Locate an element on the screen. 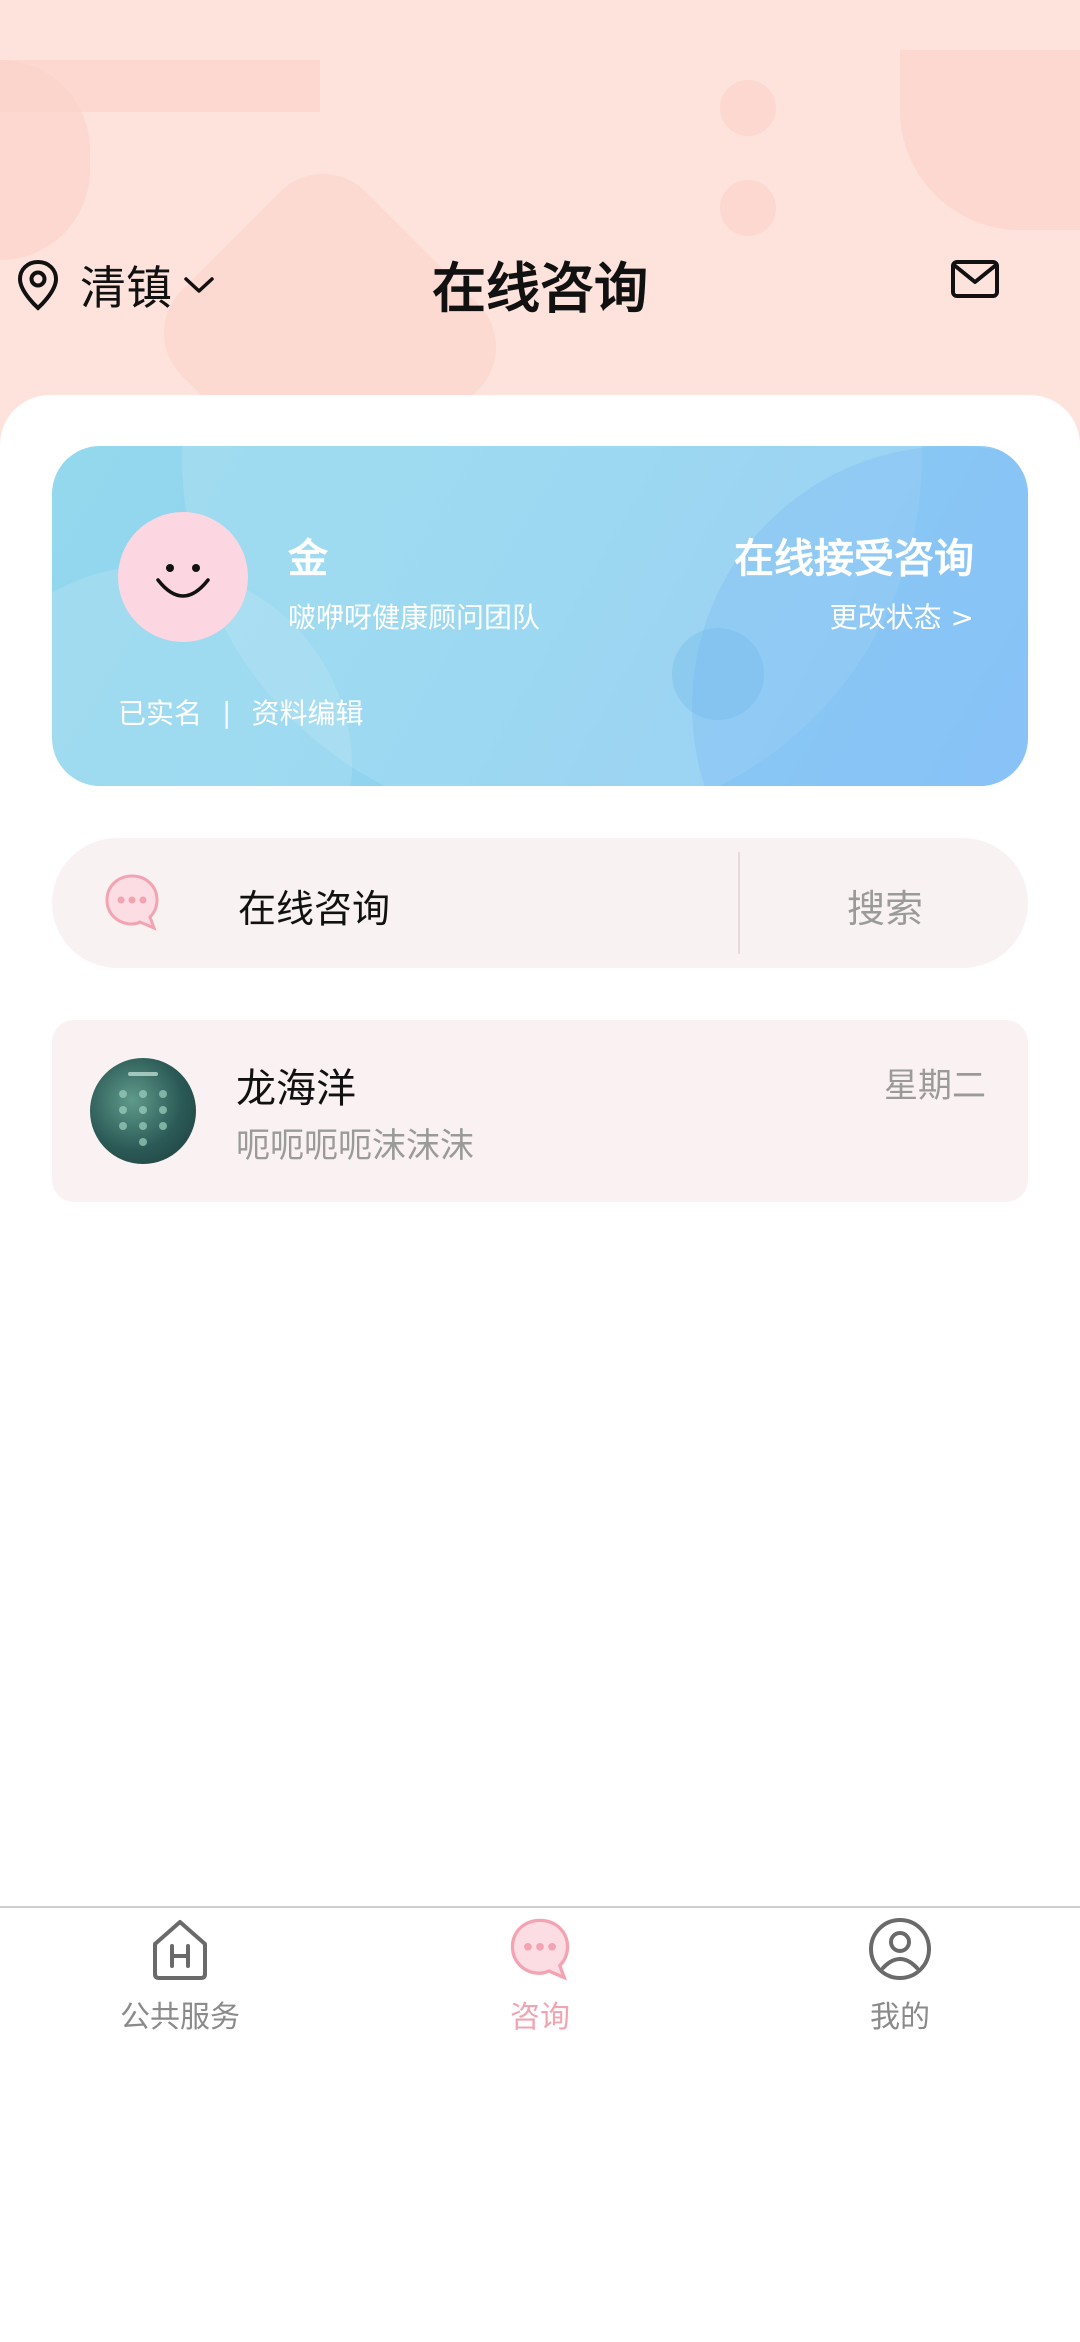 The height and width of the screenshot is (2342, 1080). profile-card: 金 啵咿呀健康顾问团队 在线接受咨询 更改状态 > 已实名 | 资料编辑 is located at coordinates (540, 616).